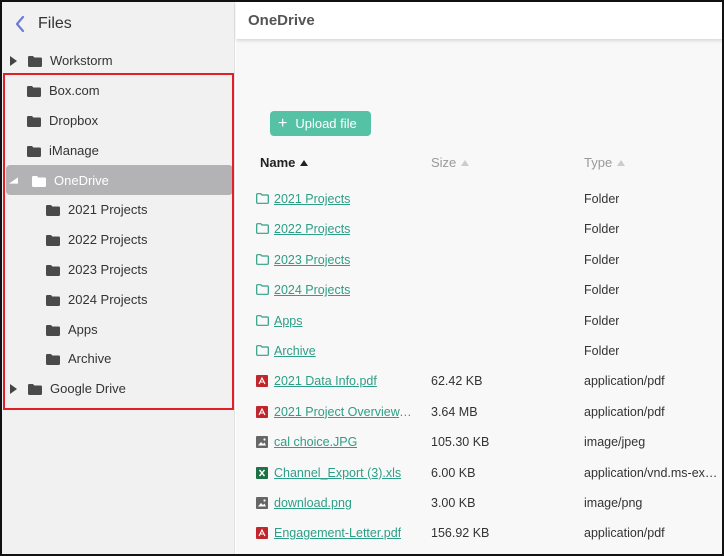 The image size is (724, 556). Describe the element at coordinates (74, 150) in the screenshot. I see `sidebar-item-label: iManage` at that location.